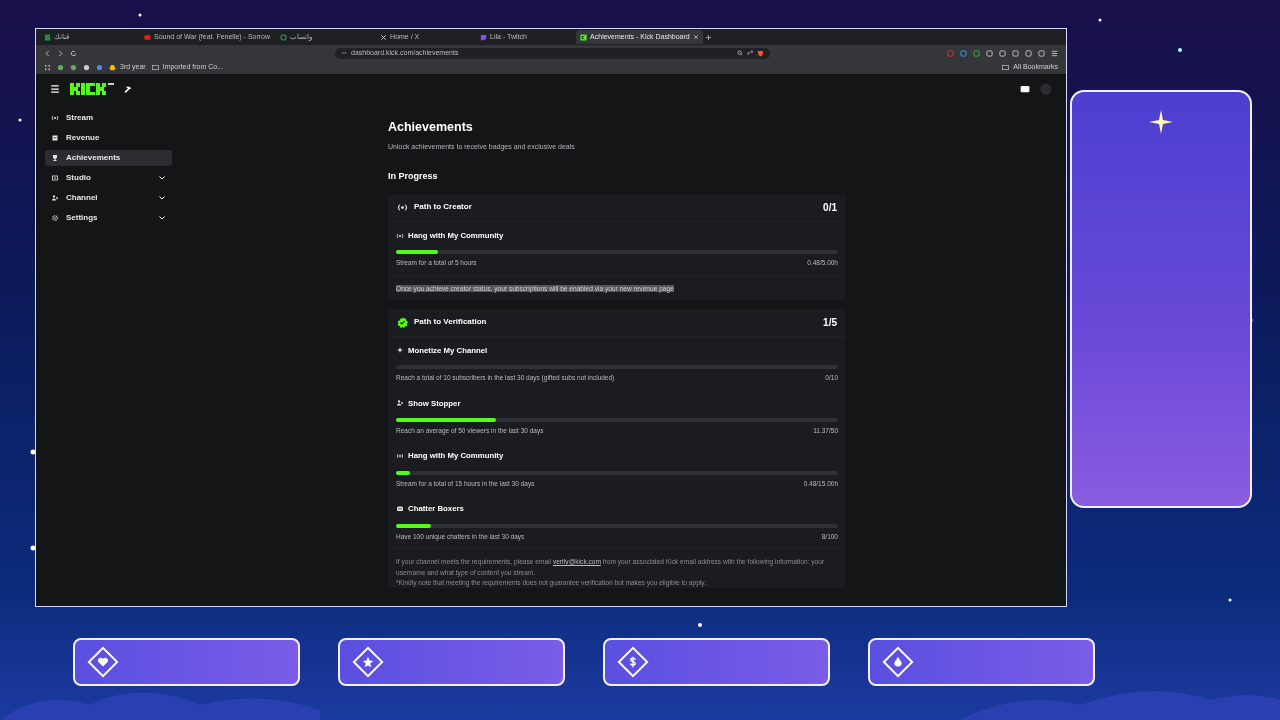 This screenshot has height=720, width=1280. What do you see at coordinates (708, 37) in the screenshot?
I see `new-tab-icon` at bounding box center [708, 37].